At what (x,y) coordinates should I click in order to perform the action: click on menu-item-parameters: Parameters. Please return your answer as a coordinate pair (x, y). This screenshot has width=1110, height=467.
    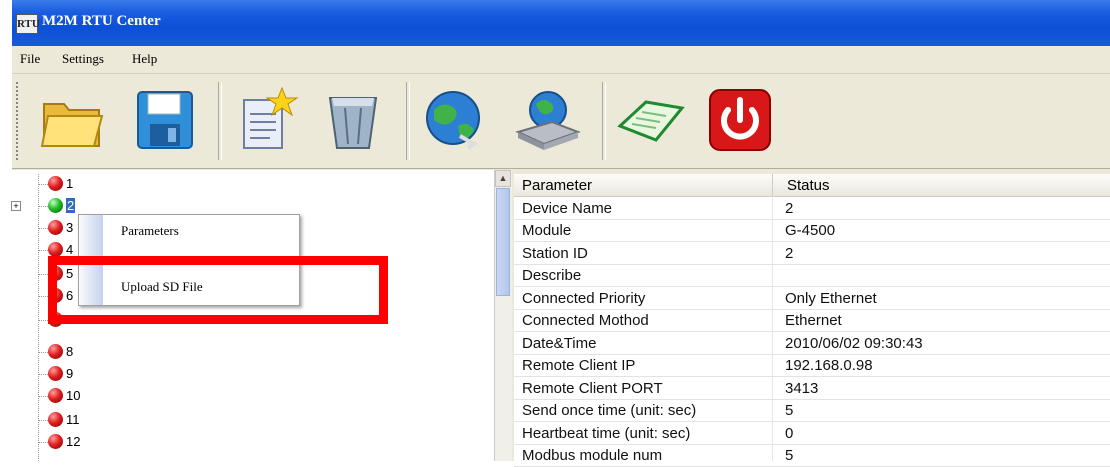
    Looking at the image, I should click on (150, 231).